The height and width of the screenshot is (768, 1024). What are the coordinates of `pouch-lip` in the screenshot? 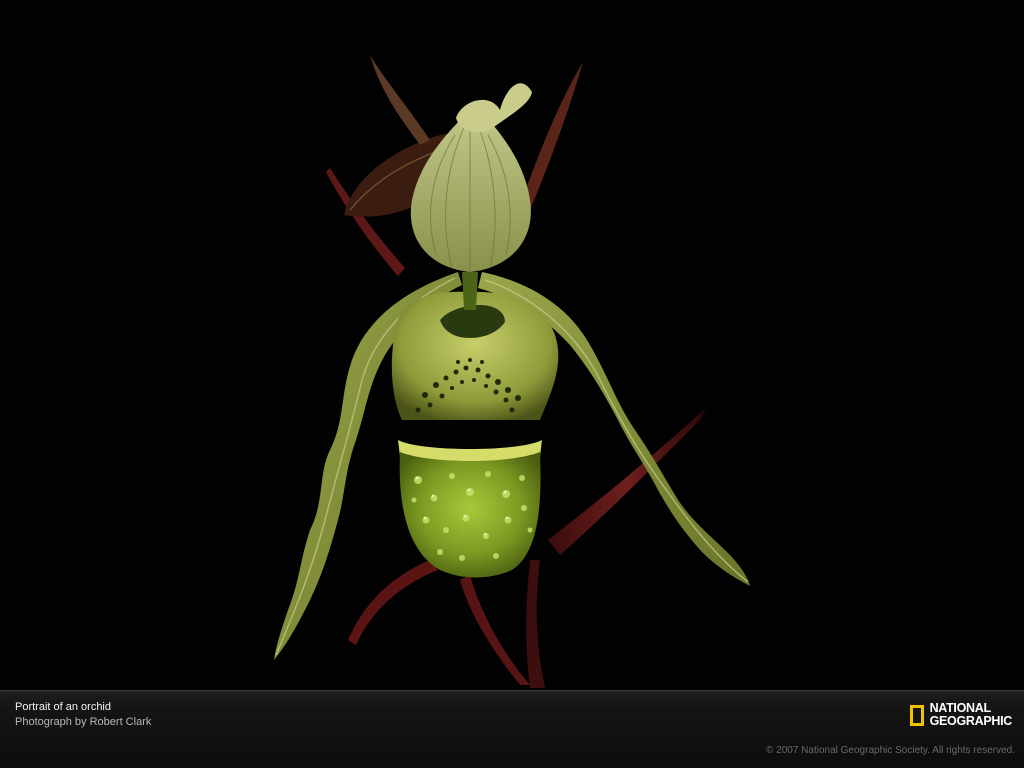 It's located at (470, 515).